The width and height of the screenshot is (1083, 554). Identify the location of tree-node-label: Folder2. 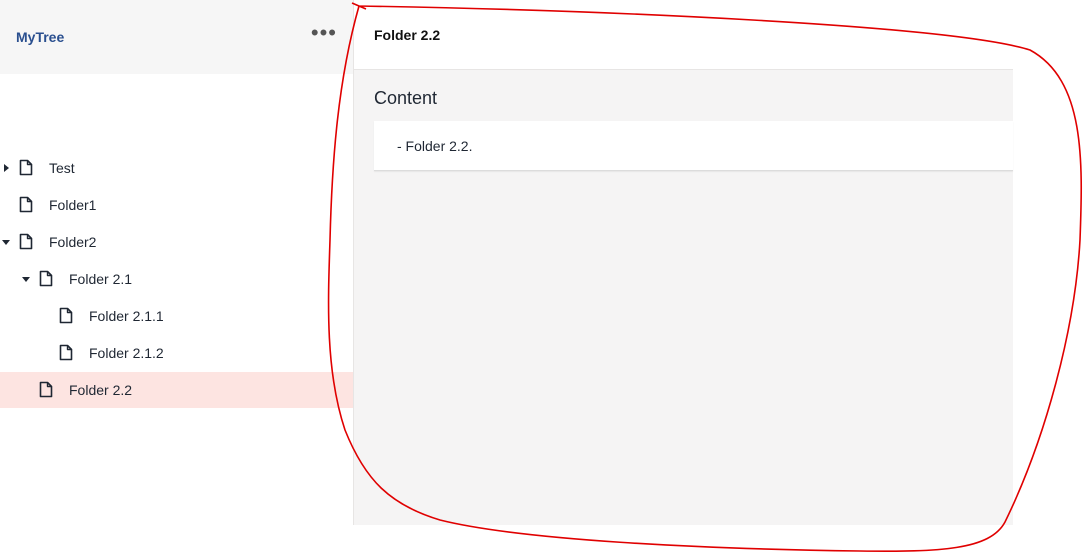
(73, 242).